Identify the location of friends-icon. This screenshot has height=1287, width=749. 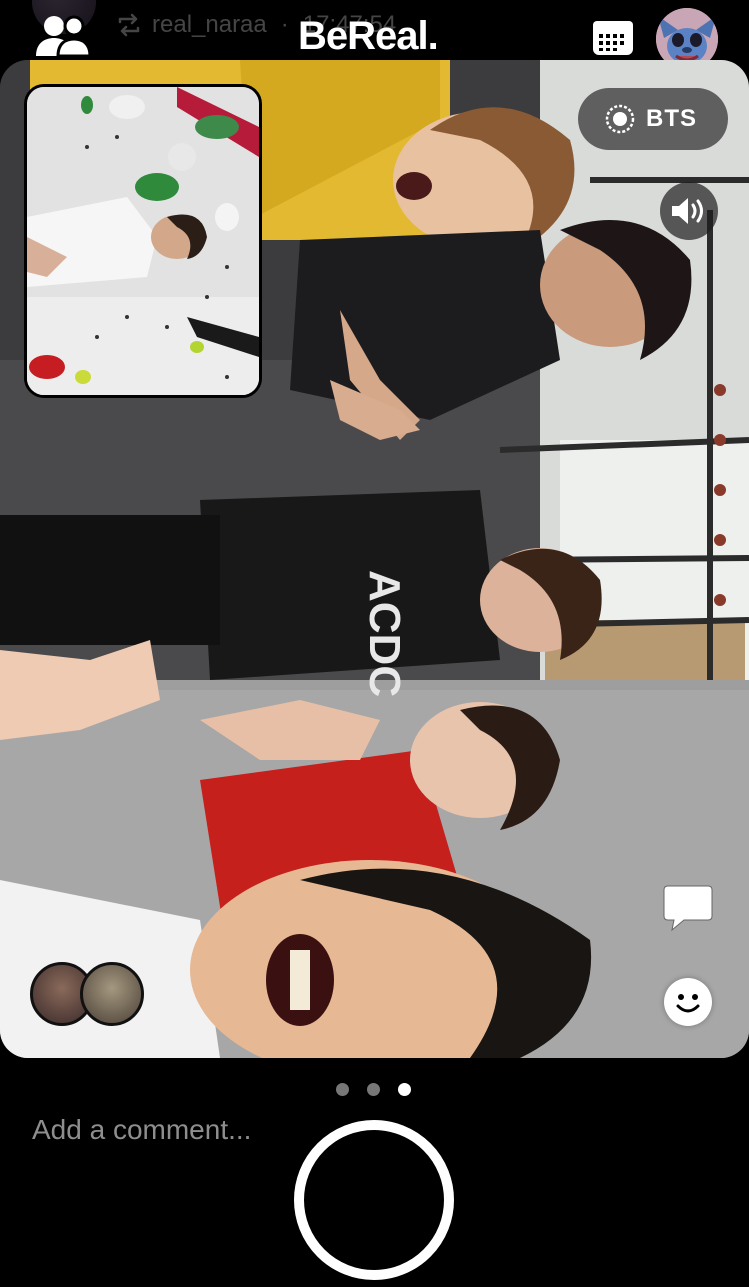
(64, 36).